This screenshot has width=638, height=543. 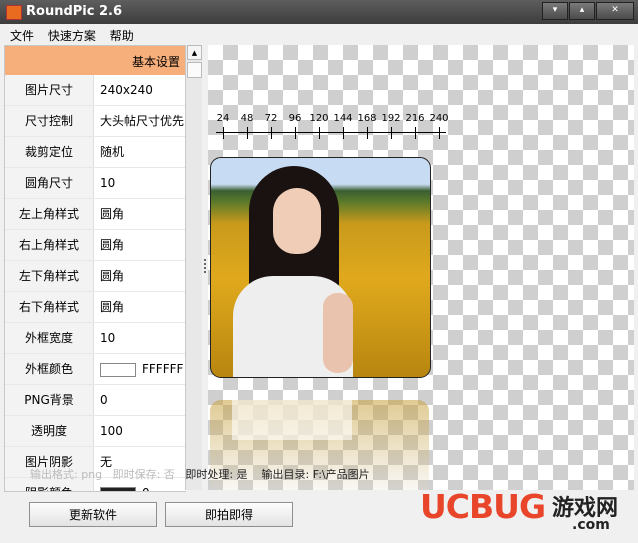 What do you see at coordinates (247, 118) in the screenshot?
I see `ruler-label: 48` at bounding box center [247, 118].